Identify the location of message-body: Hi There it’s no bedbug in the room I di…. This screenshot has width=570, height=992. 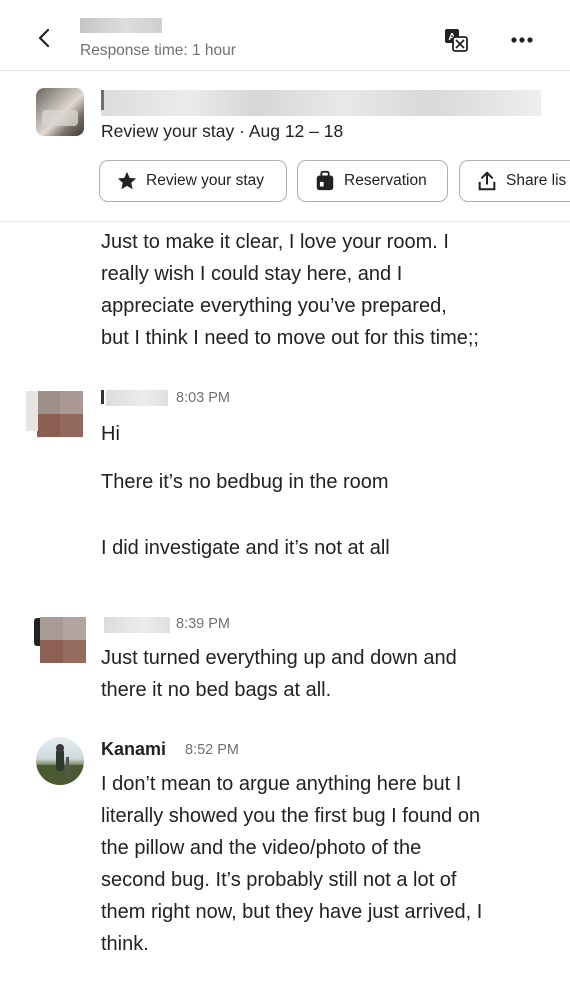
(321, 491).